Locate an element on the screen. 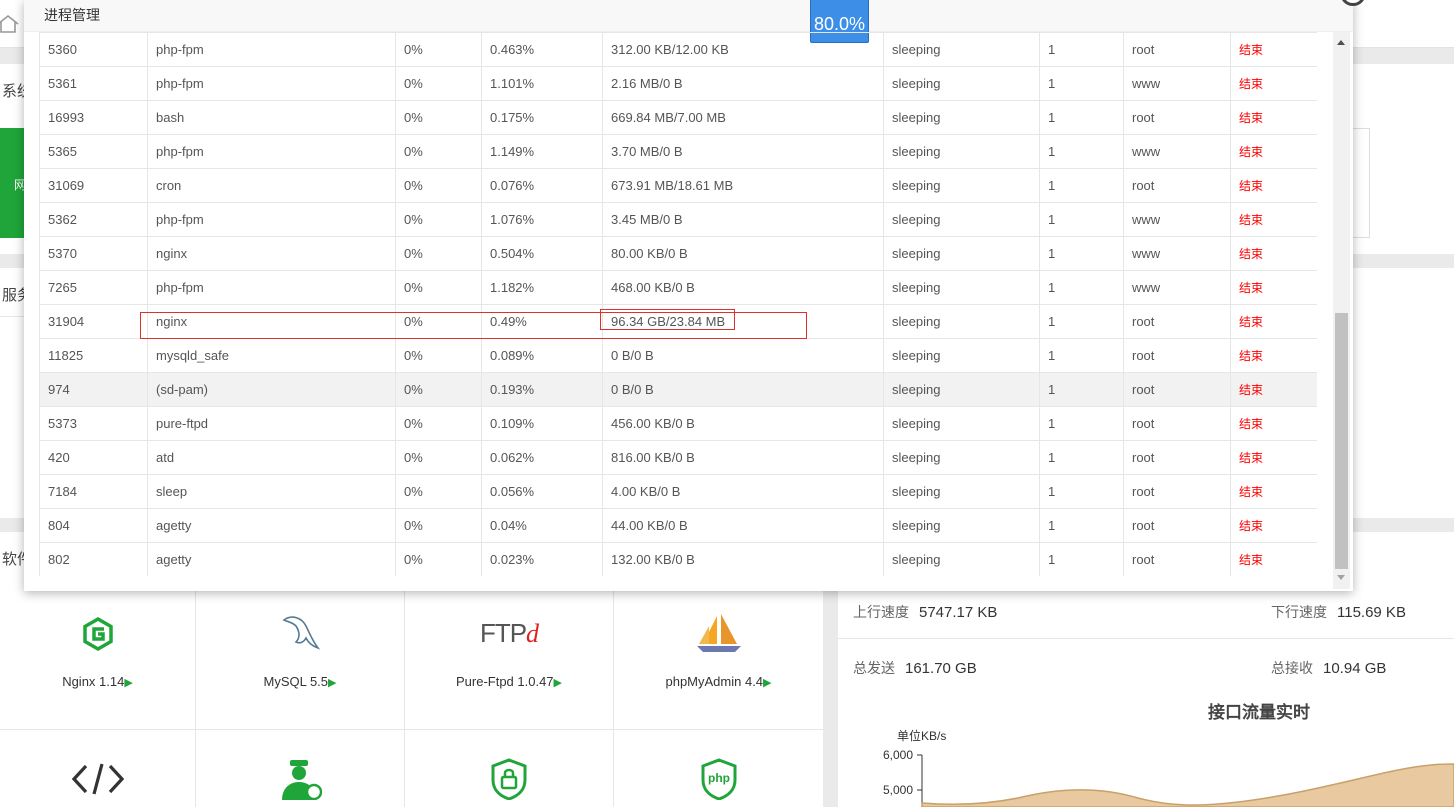 The image size is (1454, 807). total-sent-label: 总发送 is located at coordinates (874, 668).